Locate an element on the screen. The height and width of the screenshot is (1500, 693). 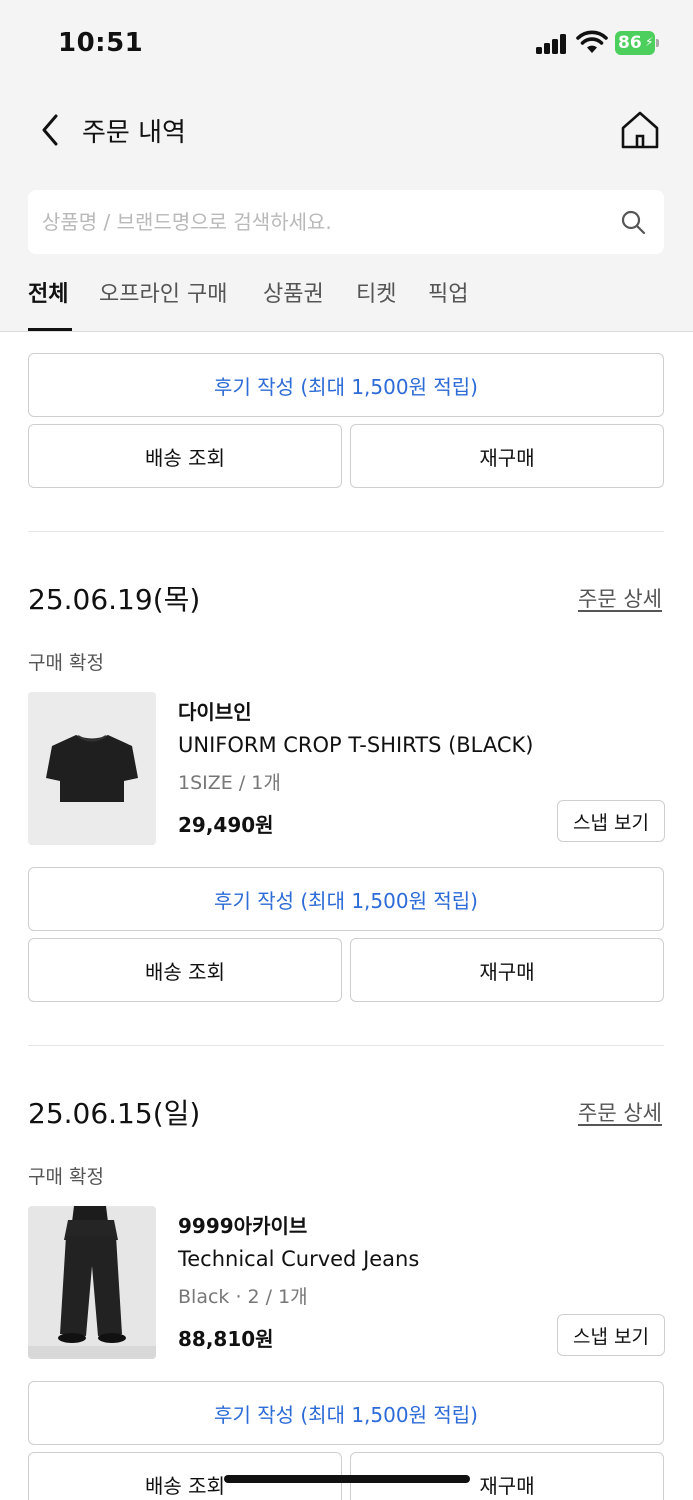
cellular-signal-icon is located at coordinates (552, 44).